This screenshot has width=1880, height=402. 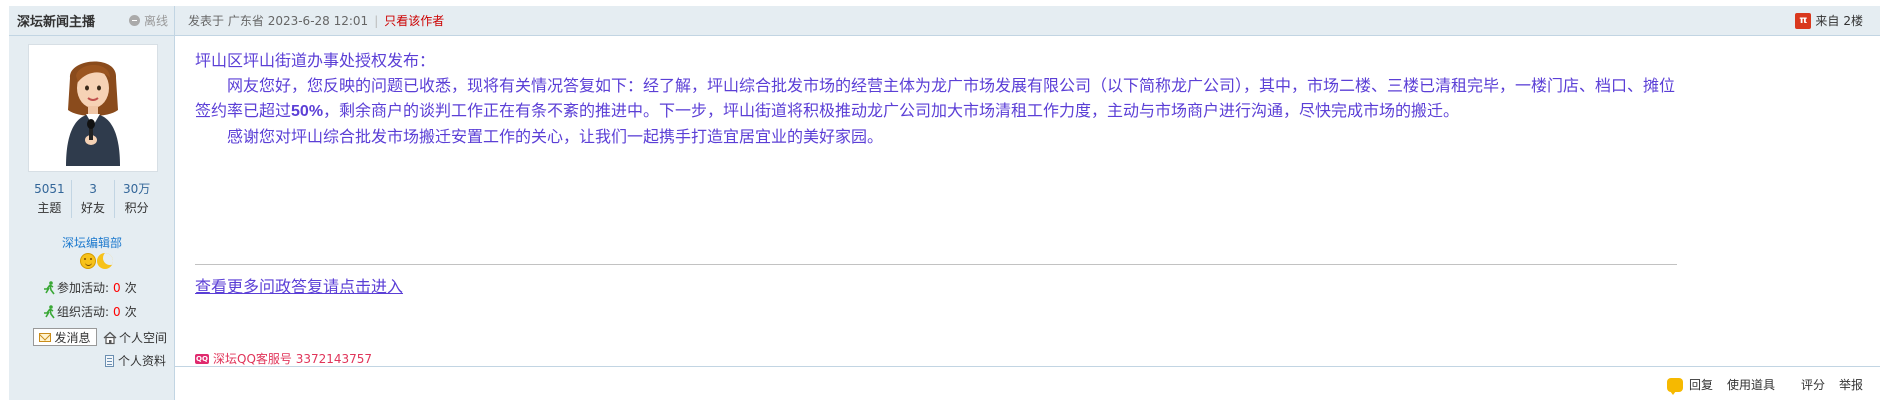 What do you see at coordinates (155, 21) in the screenshot?
I see `offline-label: 离线` at bounding box center [155, 21].